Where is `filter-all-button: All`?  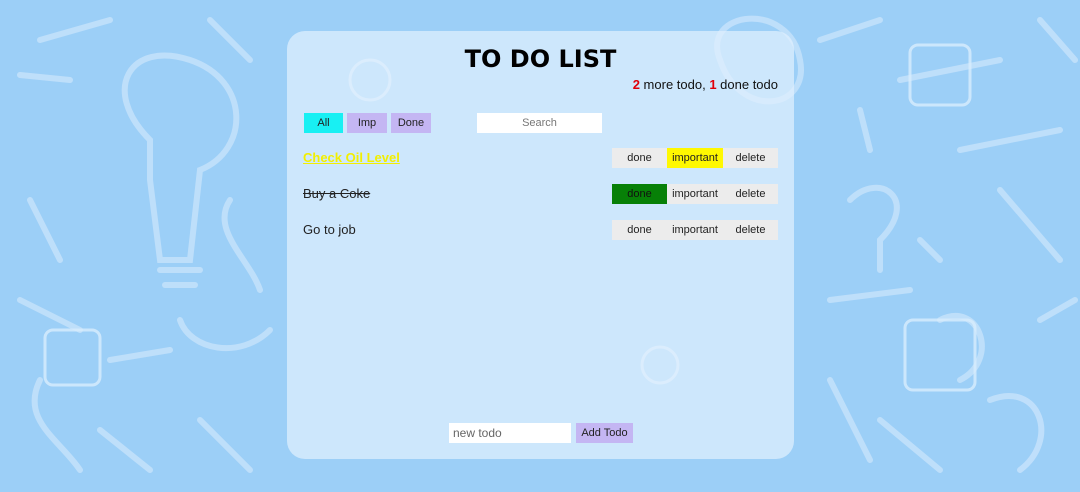 filter-all-button: All is located at coordinates (323, 123).